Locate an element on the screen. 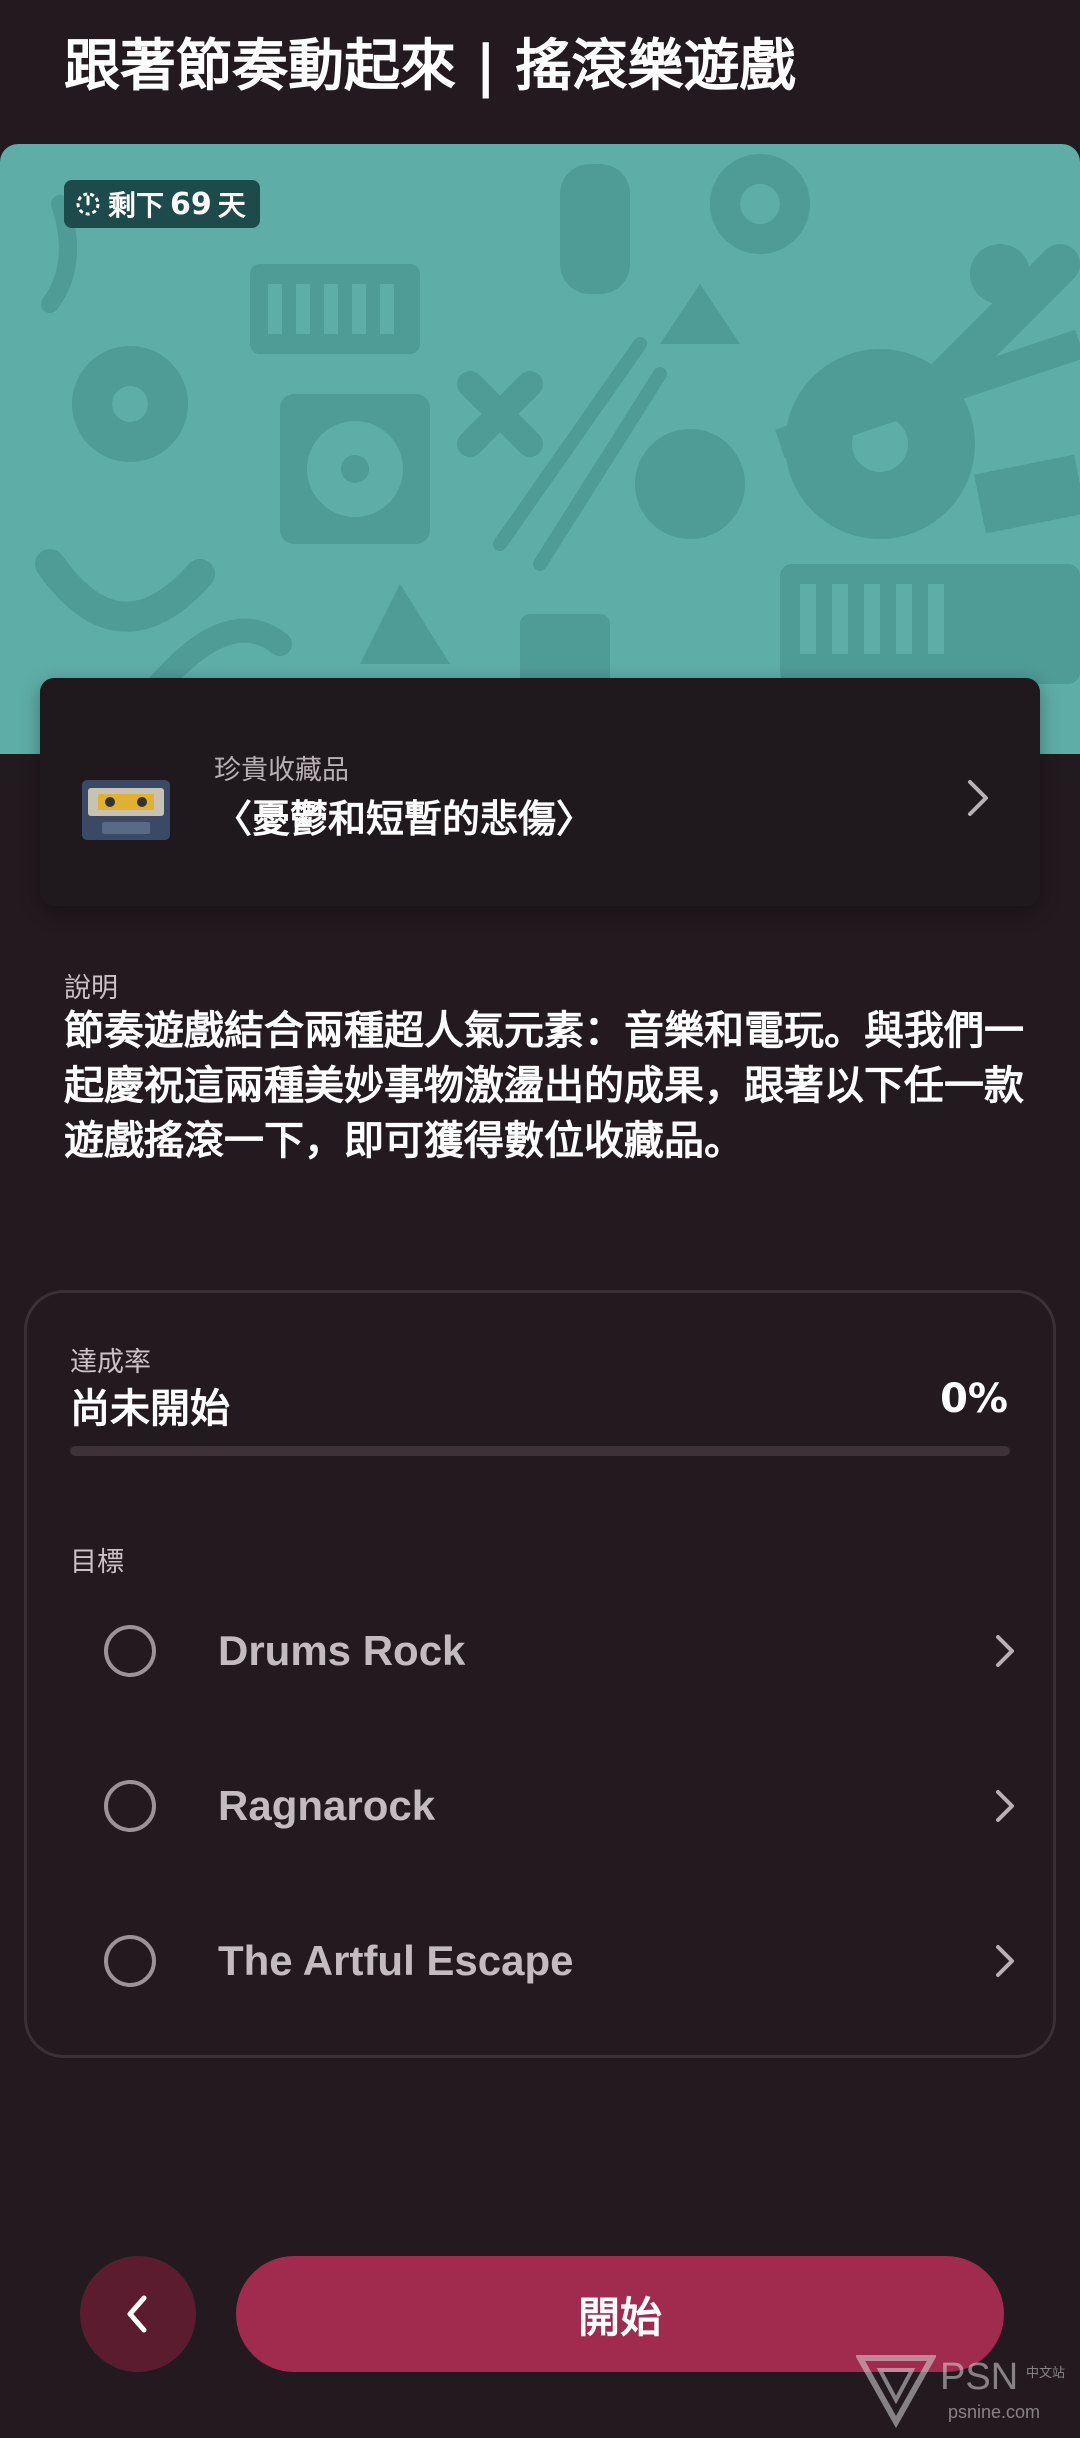  days-prefix: 剩下 is located at coordinates (136, 205).